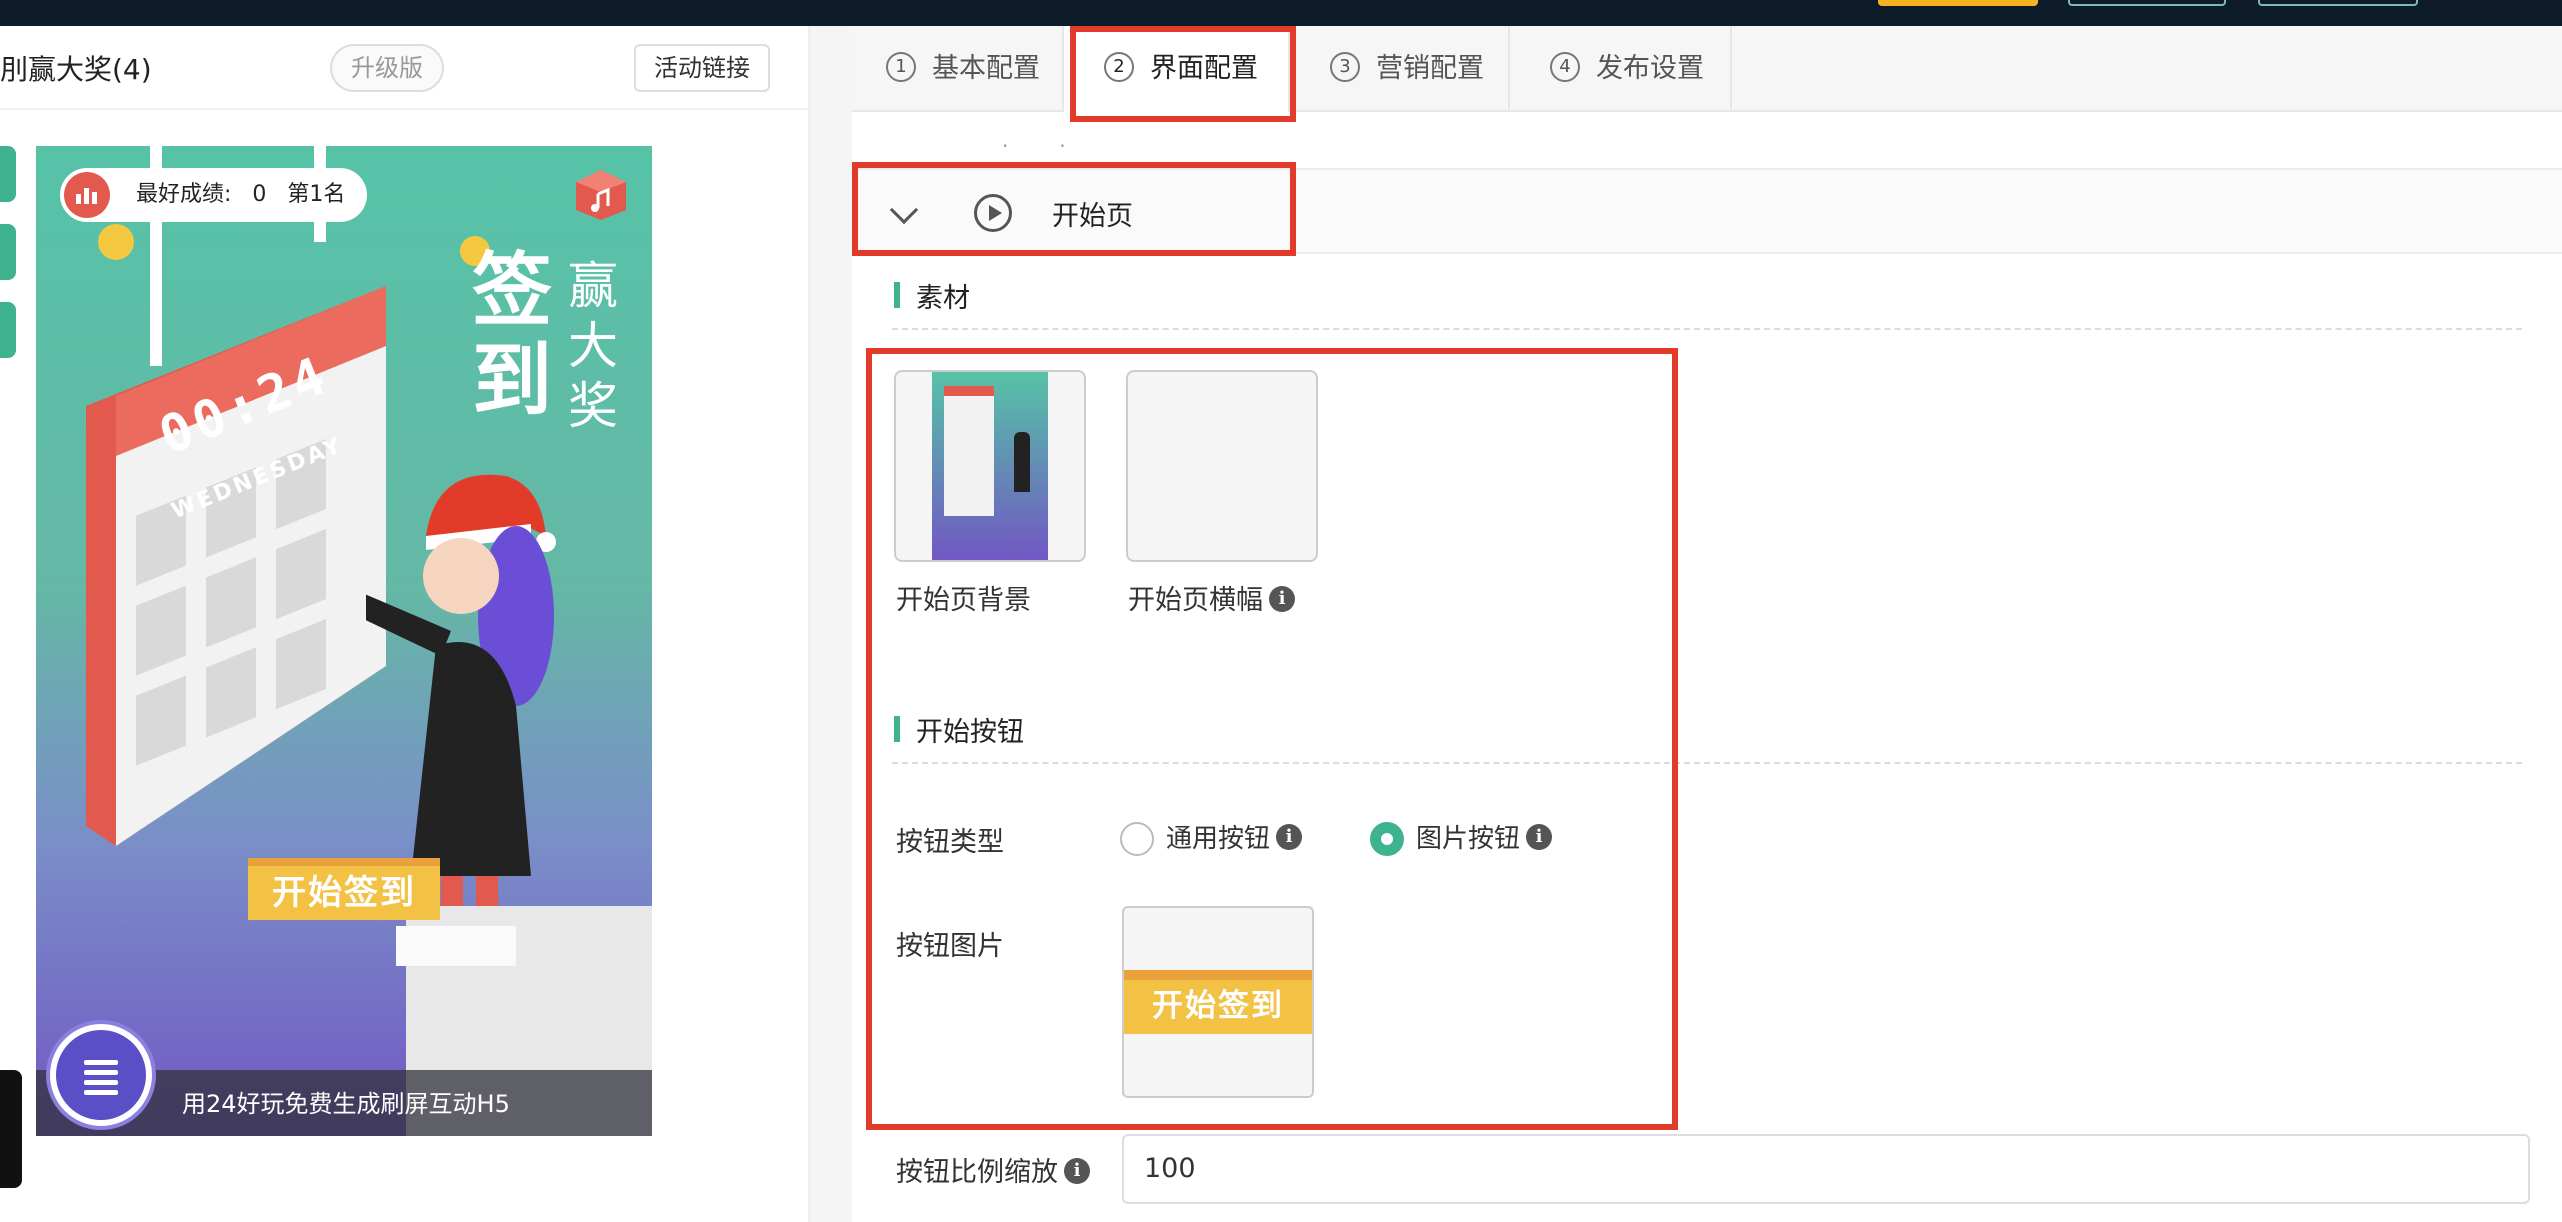 The width and height of the screenshot is (2562, 1222). What do you see at coordinates (101, 1075) in the screenshot?
I see `brand-logo-icon` at bounding box center [101, 1075].